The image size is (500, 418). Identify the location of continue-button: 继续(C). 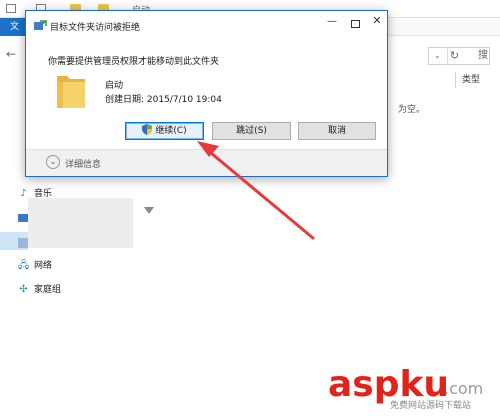
(164, 131).